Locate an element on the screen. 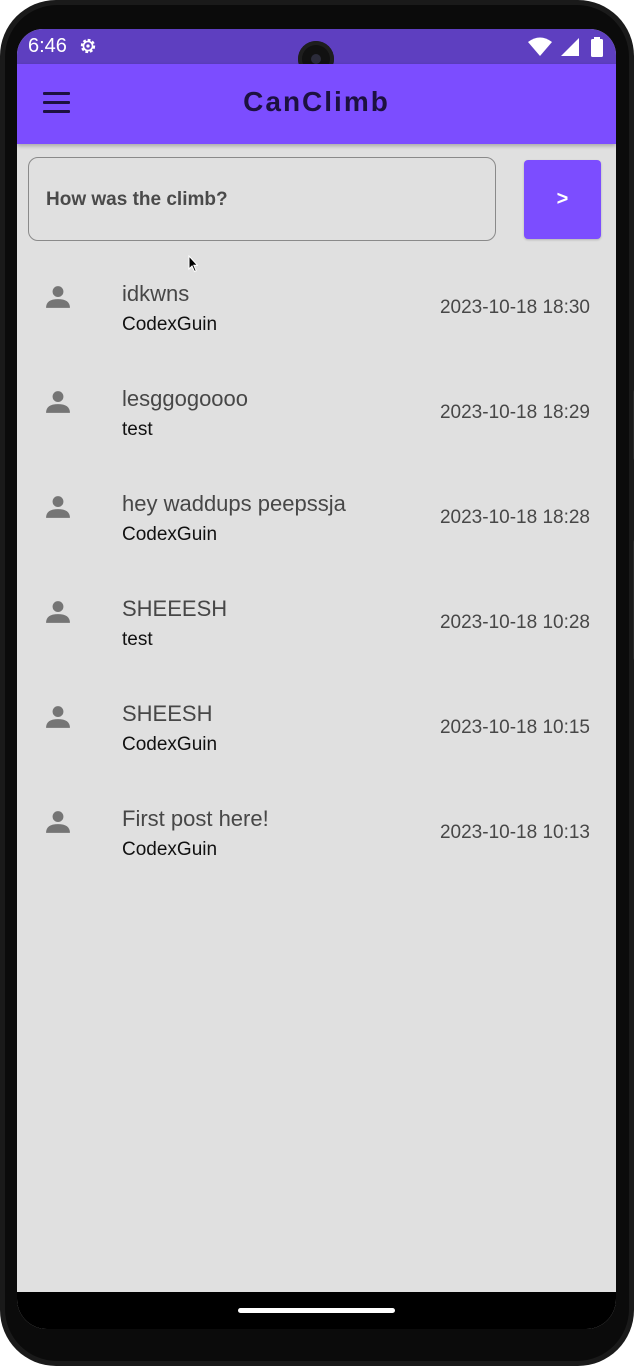 Image resolution: width=634 pixels, height=1366 pixels. post-item: lesggogoooo test 2023-10-18 18:29 is located at coordinates (316, 426).